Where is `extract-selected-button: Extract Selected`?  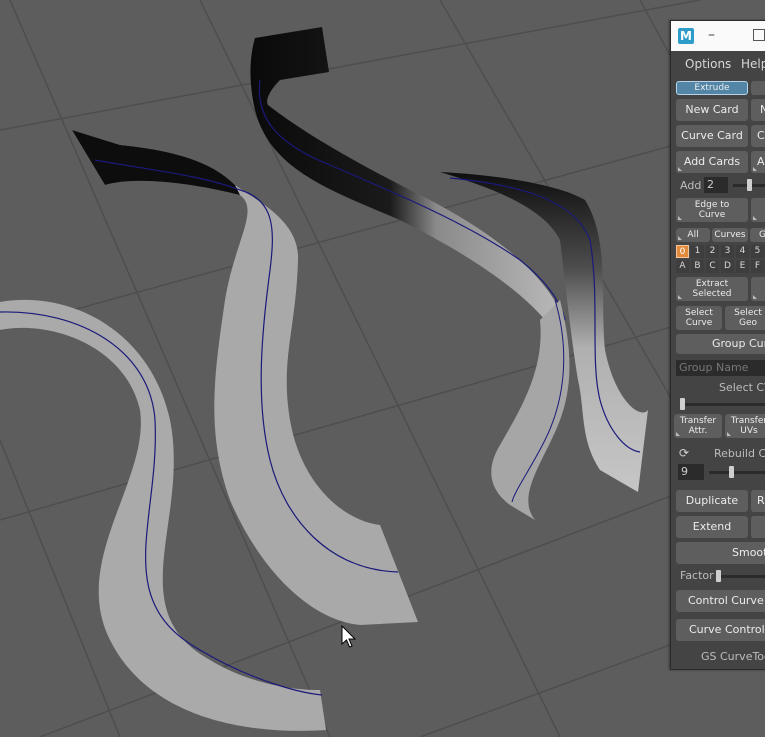 extract-selected-button: Extract Selected is located at coordinates (712, 289).